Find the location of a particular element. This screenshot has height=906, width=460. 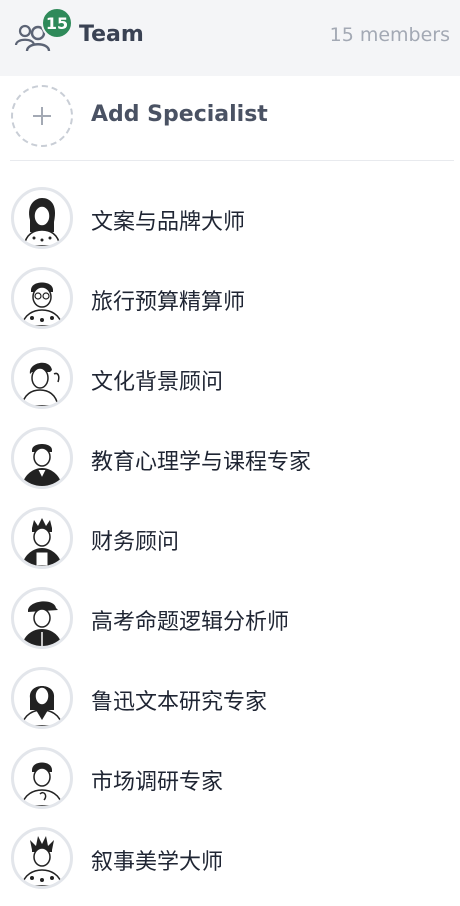

specialist-name: 文案与品牌大师 is located at coordinates (168, 222).